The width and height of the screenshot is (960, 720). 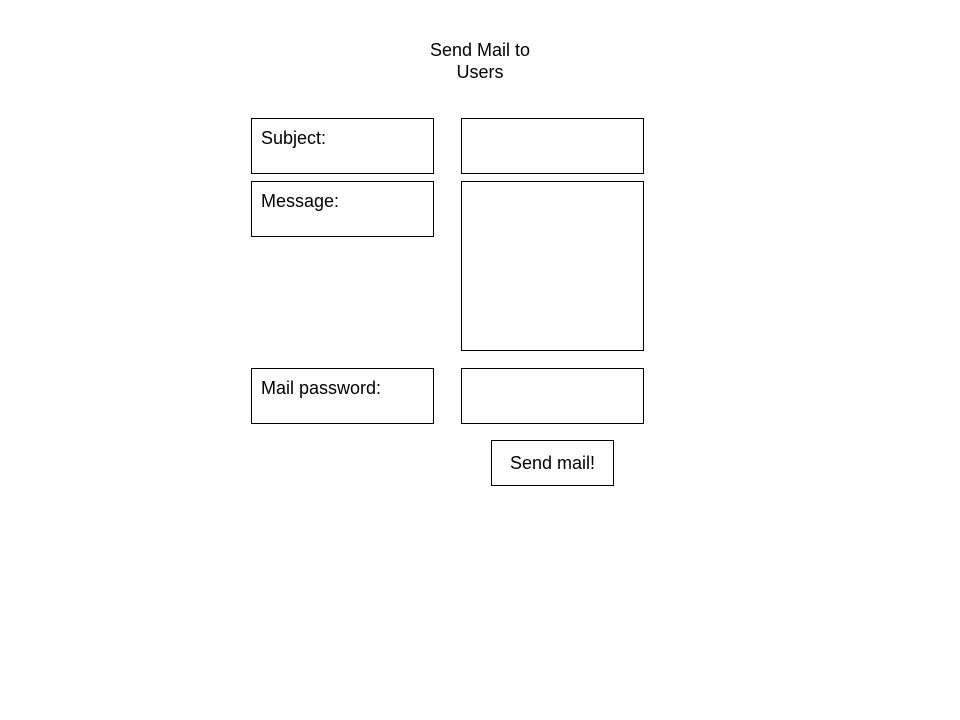 I want to click on subject-input, so click(x=552, y=146).